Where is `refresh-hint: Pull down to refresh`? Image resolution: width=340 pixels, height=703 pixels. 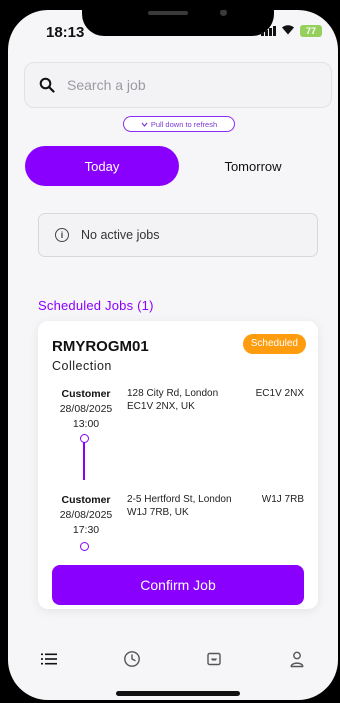
refresh-hint: Pull down to refresh is located at coordinates (179, 124).